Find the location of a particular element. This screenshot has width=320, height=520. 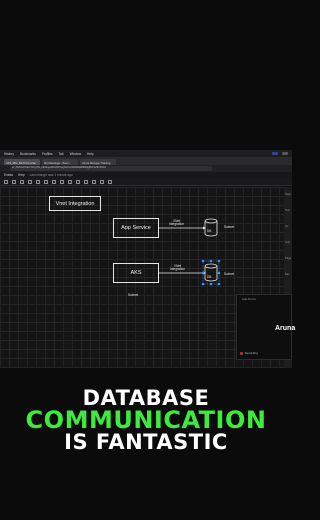

table-icon is located at coordinates (110, 181).